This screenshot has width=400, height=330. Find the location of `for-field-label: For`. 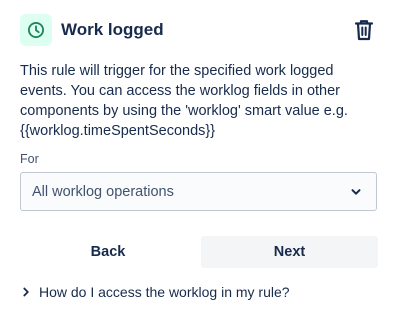

for-field-label: For is located at coordinates (29, 159).